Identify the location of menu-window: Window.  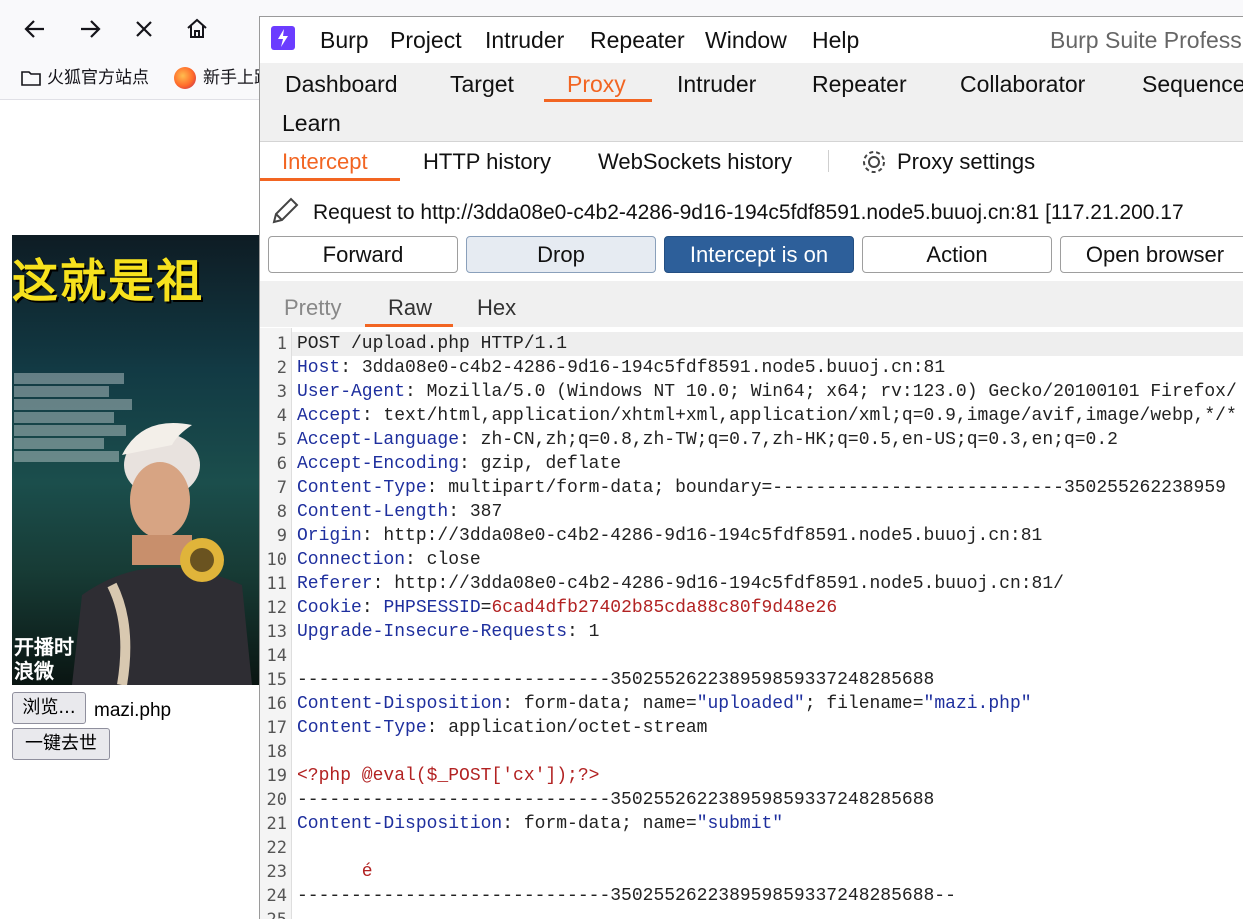
(746, 40).